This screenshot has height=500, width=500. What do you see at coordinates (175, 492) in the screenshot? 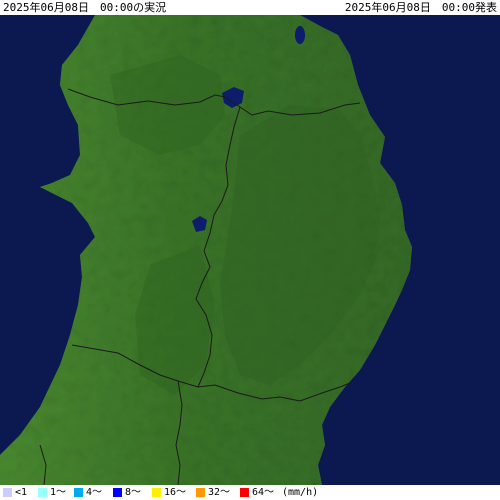
I see `legend-label: 16〜` at bounding box center [175, 492].